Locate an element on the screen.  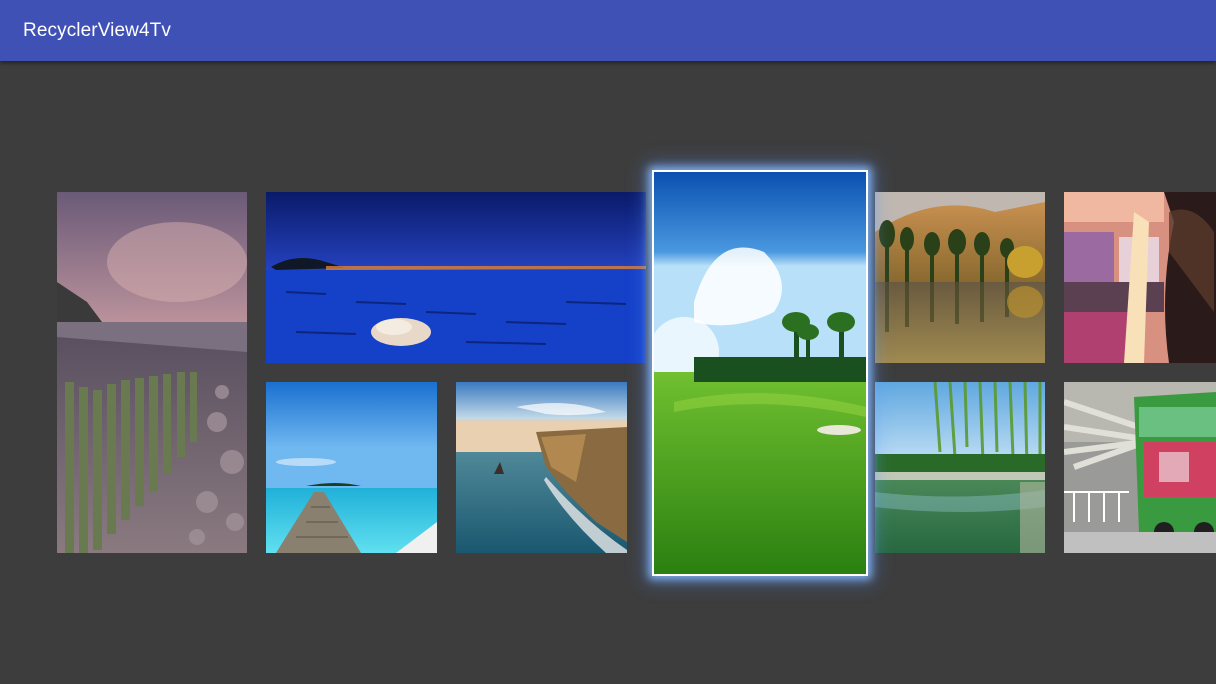
photo-tile-tropical-pier is located at coordinates (351, 467).